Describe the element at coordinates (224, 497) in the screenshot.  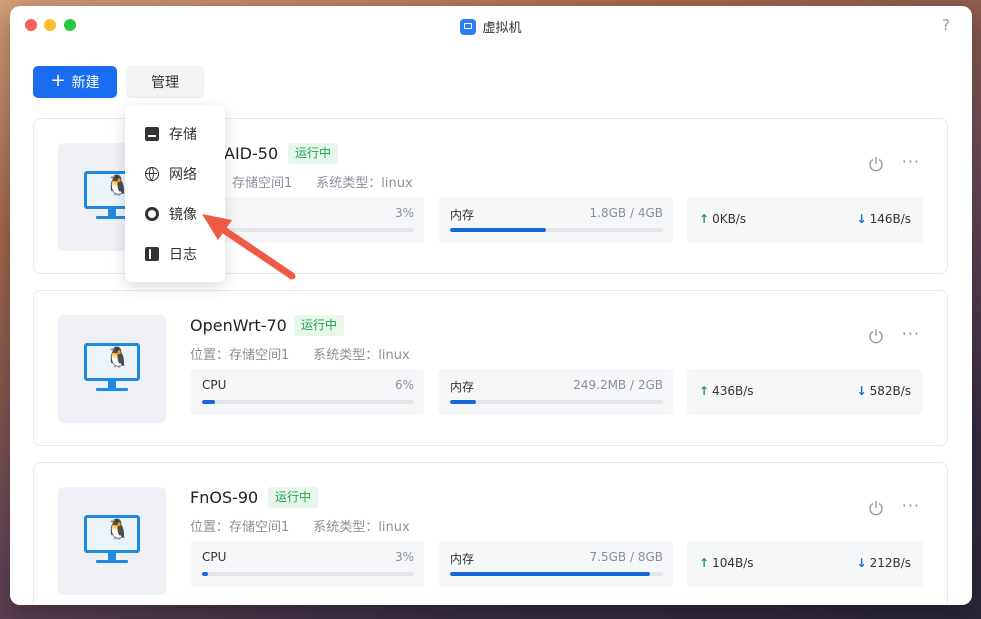
I see `vm-name: FnOS-90` at that location.